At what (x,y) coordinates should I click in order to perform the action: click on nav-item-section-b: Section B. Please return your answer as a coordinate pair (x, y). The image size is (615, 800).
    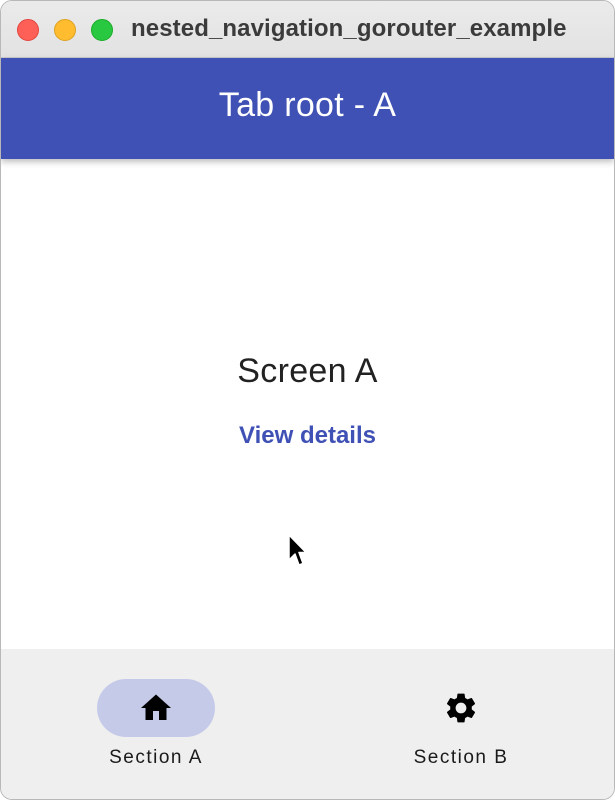
    Looking at the image, I should click on (461, 724).